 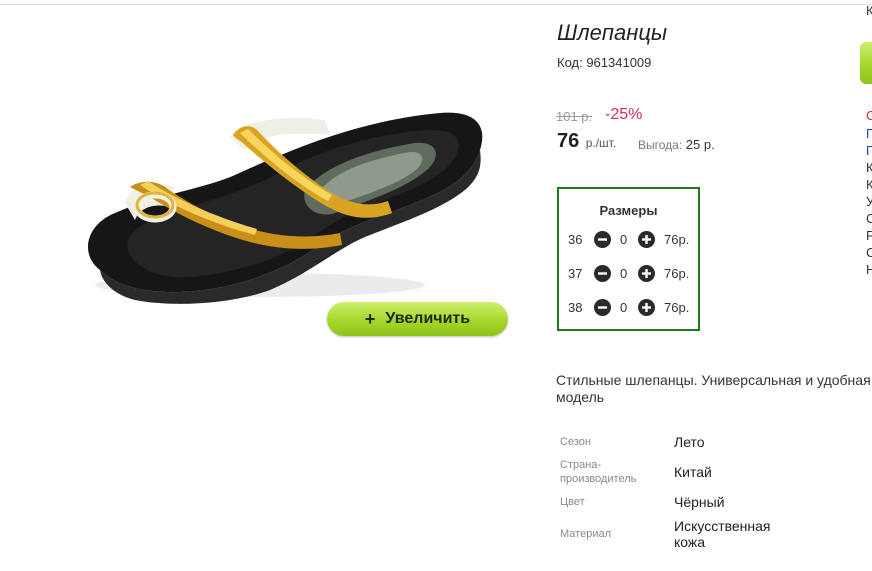 I want to click on savings: Выгода: 25 р., so click(x=676, y=144).